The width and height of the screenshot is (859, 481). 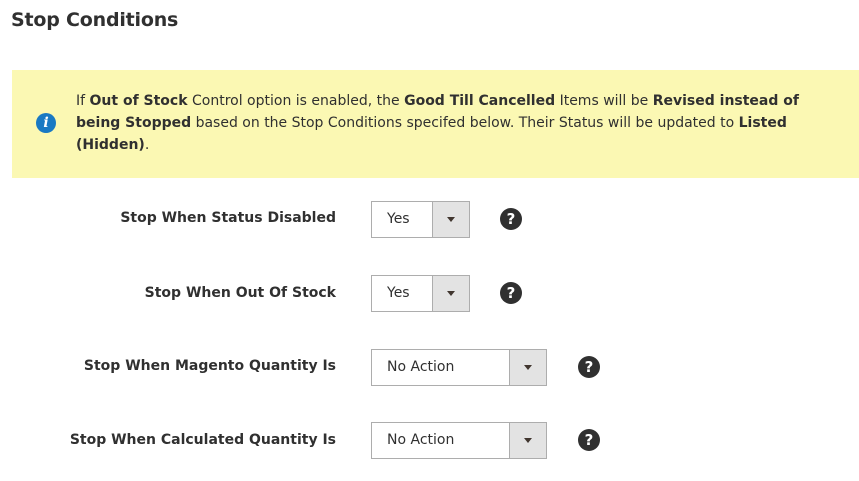 What do you see at coordinates (604, 101) in the screenshot?
I see `notice-text-part: Items will be` at bounding box center [604, 101].